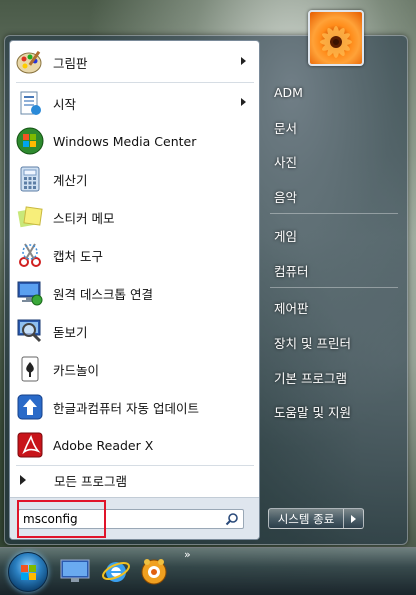 The image size is (416, 595). Describe the element at coordinates (84, 218) in the screenshot. I see `program-label: 스티커 메모` at that location.